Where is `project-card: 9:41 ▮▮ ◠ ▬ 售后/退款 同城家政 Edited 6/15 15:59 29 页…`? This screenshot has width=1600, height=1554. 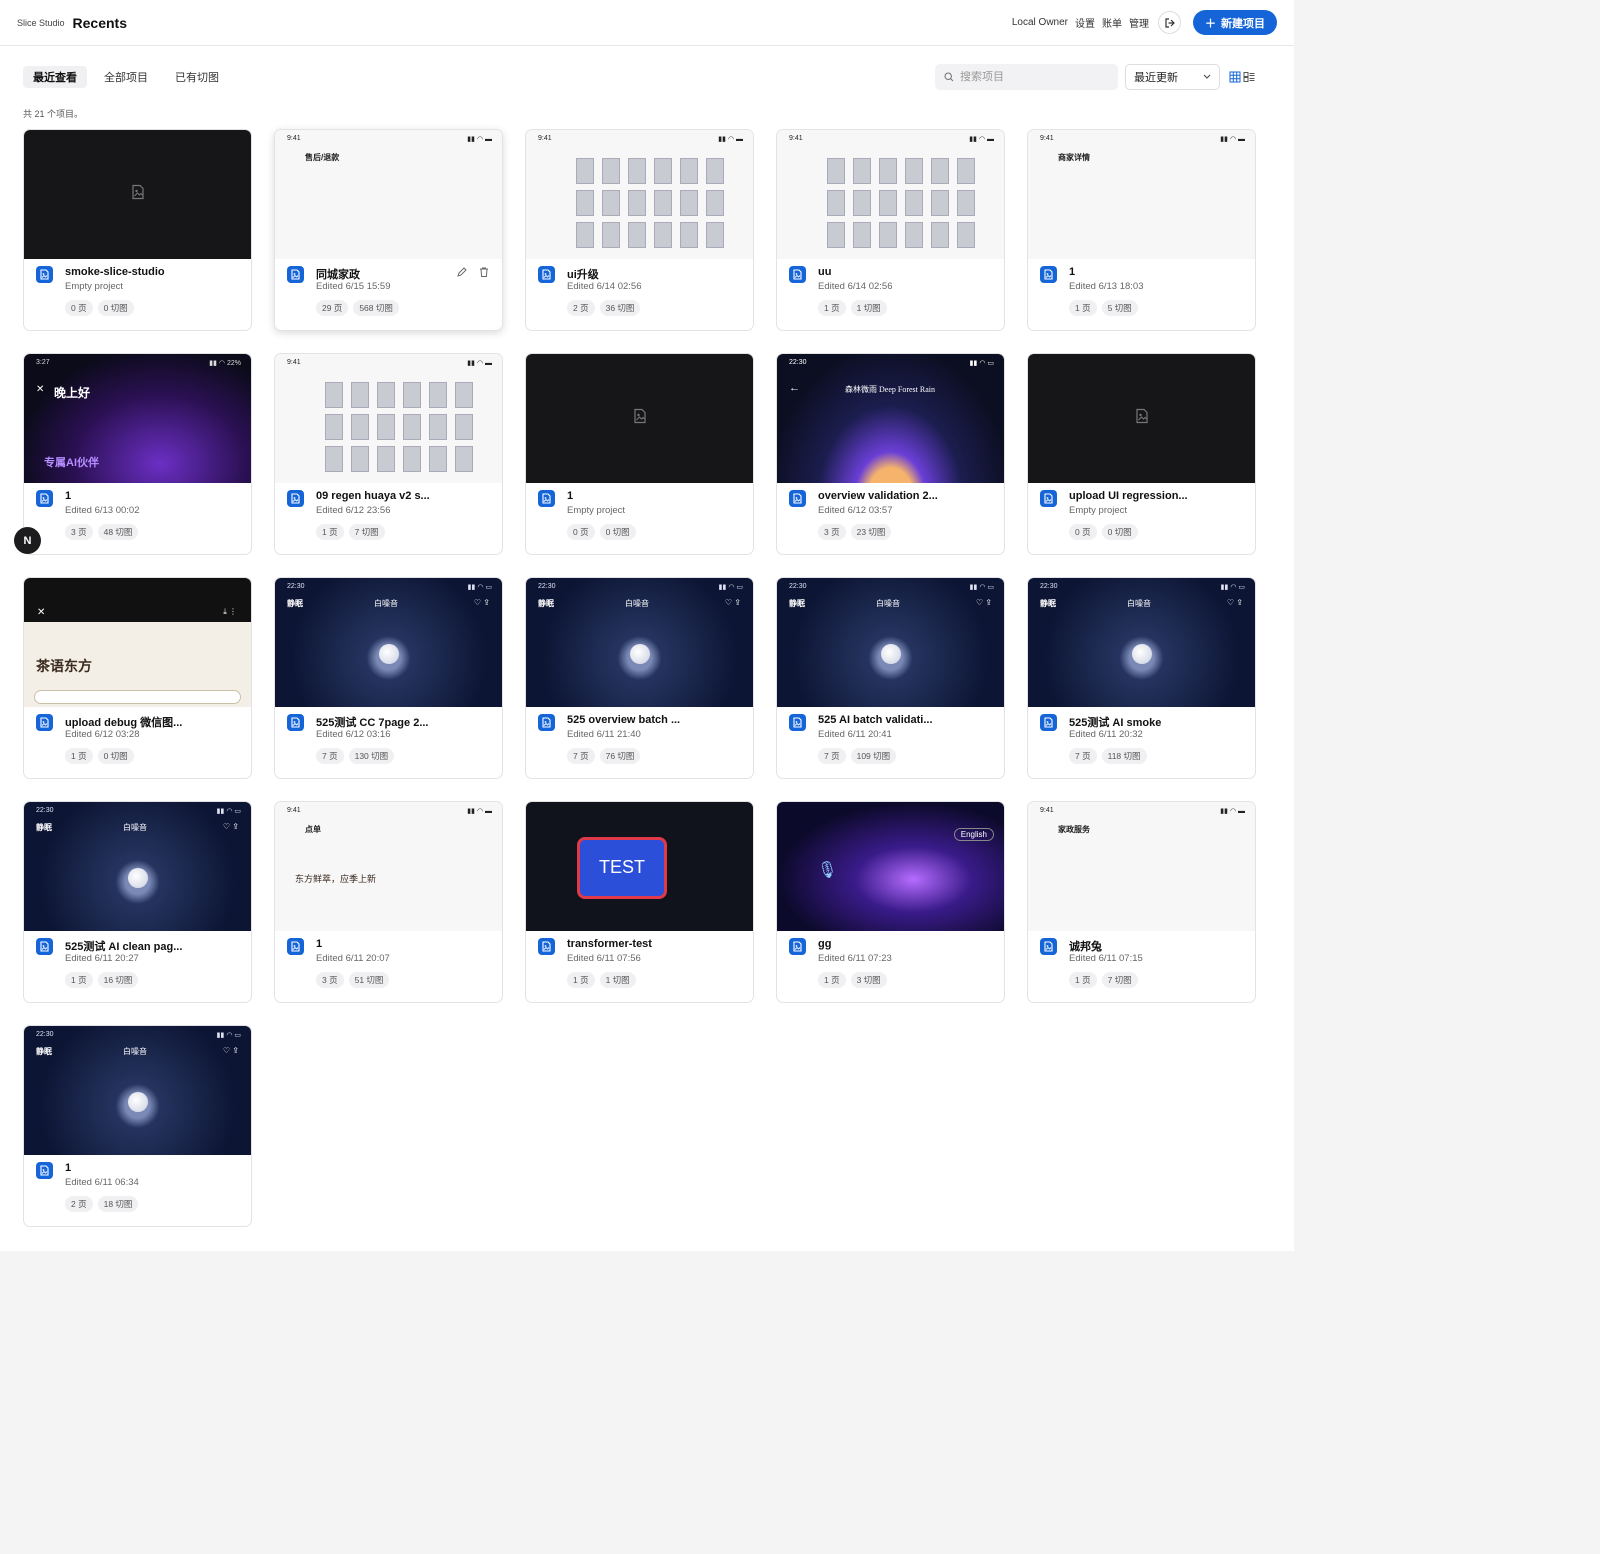
project-card: 9:41 ▮▮ ◠ ▬ 售后/退款 同城家政 Edited 6/15 15:59 29 页… is located at coordinates (388, 230).